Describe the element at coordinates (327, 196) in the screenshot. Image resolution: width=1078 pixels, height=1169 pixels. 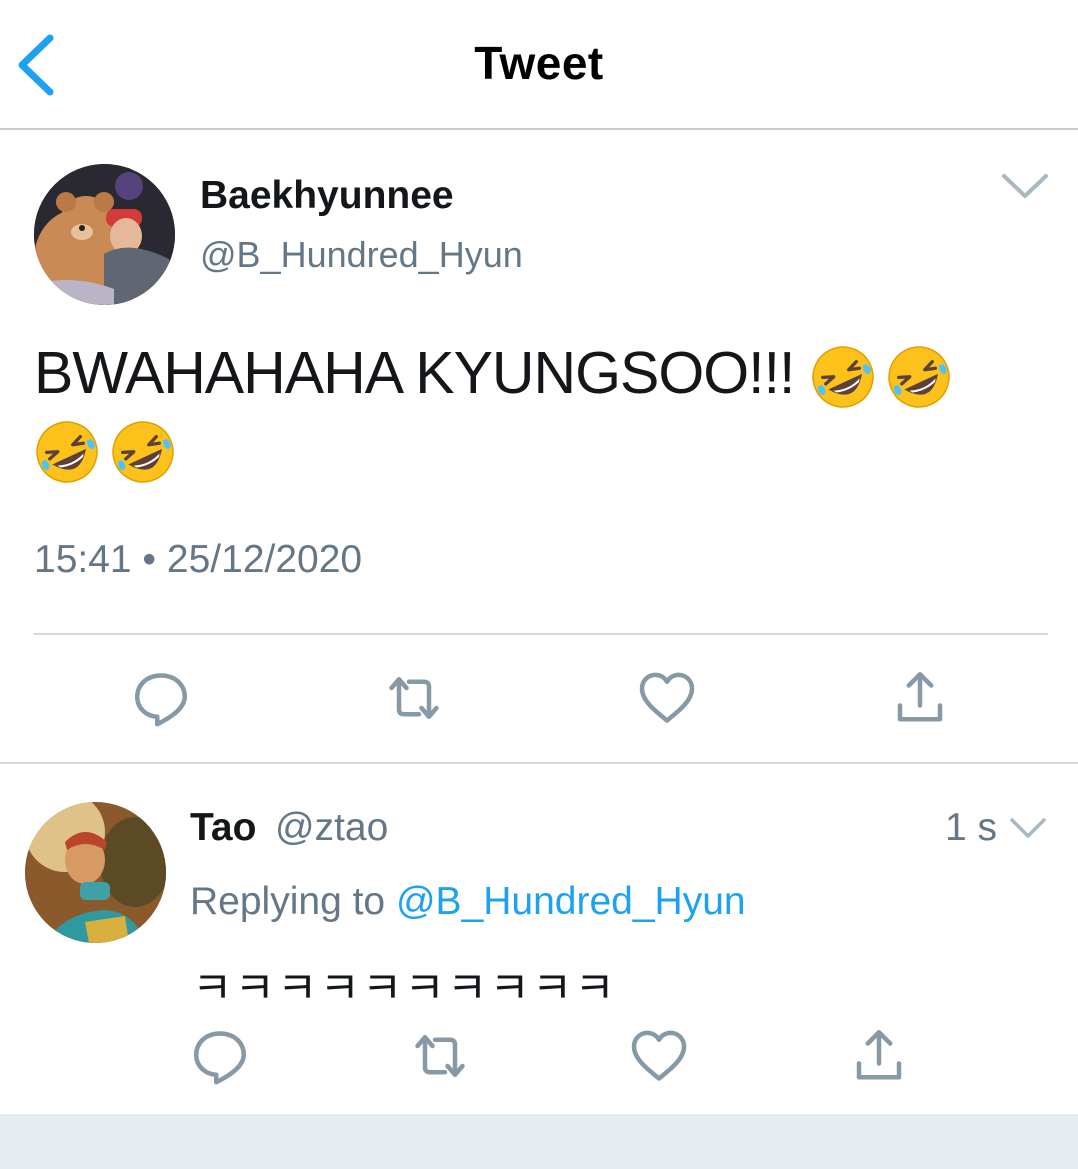
I see `display-name: Baekhyunnee` at that location.